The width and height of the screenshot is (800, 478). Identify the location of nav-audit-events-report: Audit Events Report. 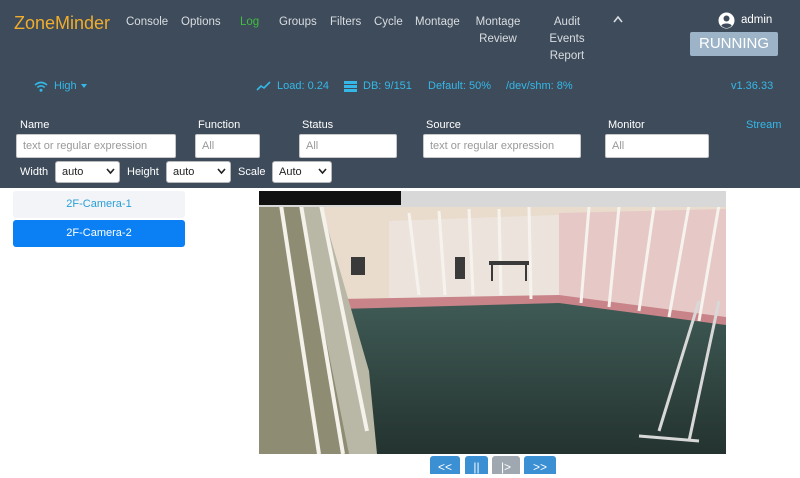
(567, 39).